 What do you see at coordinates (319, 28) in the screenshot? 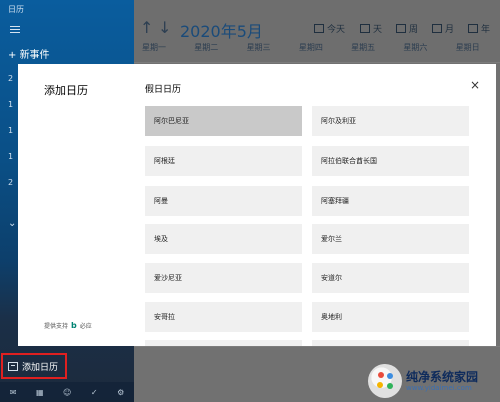
I see `today-icon` at bounding box center [319, 28].